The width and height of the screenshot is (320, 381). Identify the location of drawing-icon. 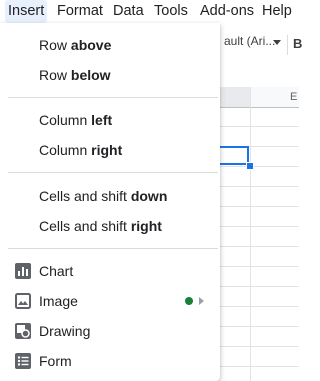
(23, 331).